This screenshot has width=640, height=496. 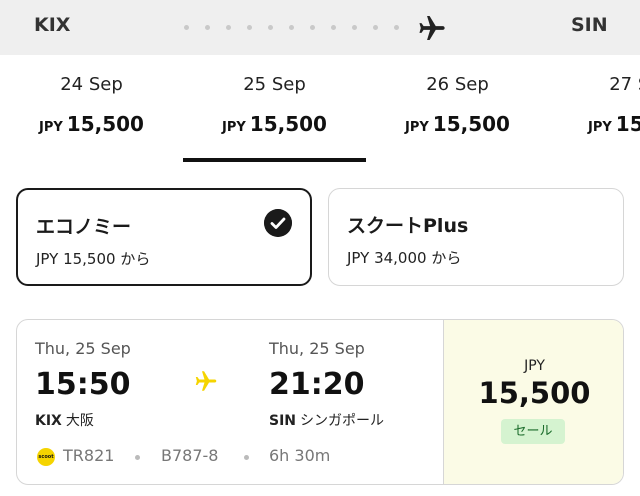 I want to click on cabin-scootplus-card: スクートPlus JPY 34,000 から, so click(x=476, y=237).